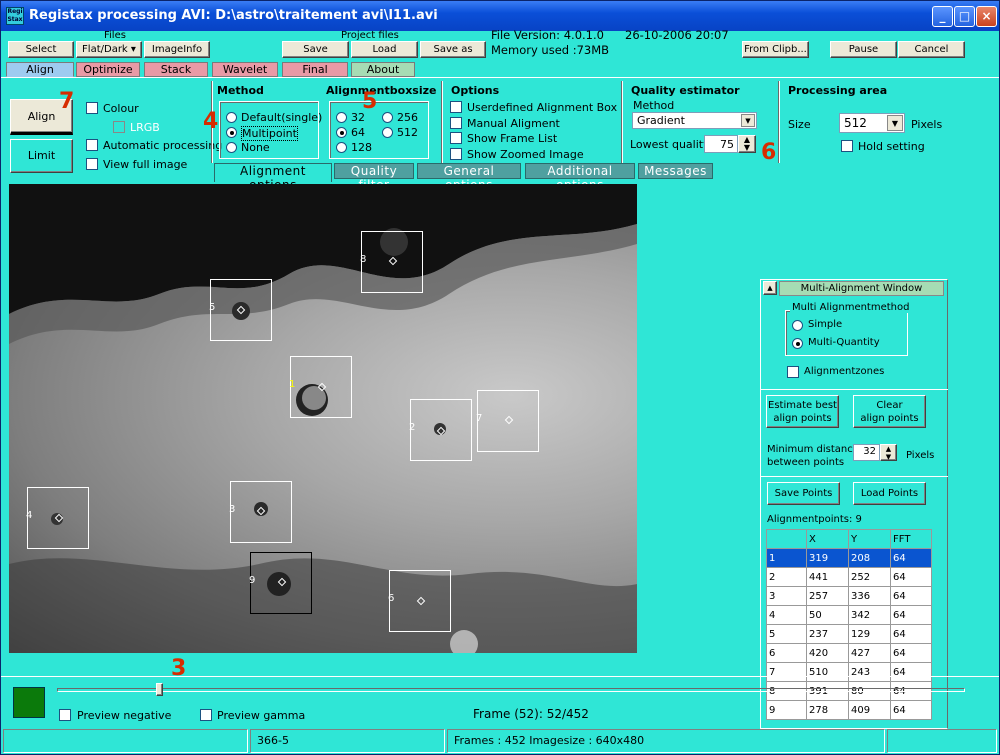 The image size is (1000, 755). I want to click on select-button: Select, so click(41, 49).